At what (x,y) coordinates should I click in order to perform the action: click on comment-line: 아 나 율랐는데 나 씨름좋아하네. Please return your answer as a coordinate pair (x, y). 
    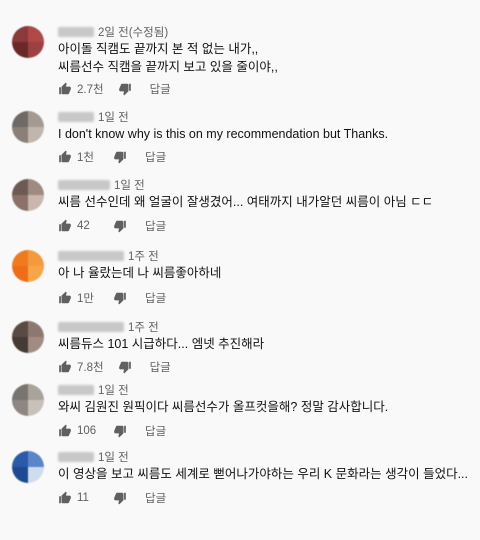
    Looking at the image, I should click on (140, 273).